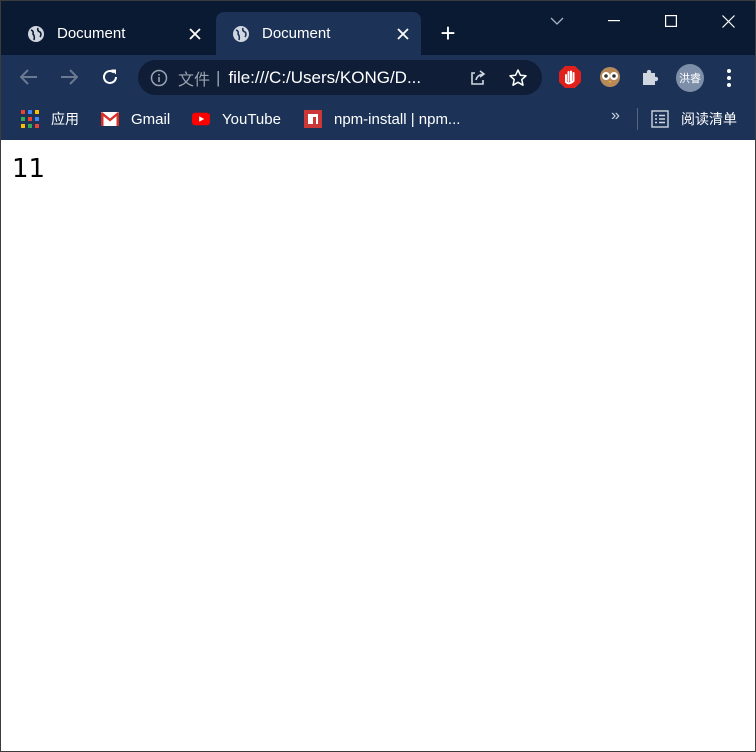  Describe the element at coordinates (201, 119) in the screenshot. I see `youtube-icon` at that location.